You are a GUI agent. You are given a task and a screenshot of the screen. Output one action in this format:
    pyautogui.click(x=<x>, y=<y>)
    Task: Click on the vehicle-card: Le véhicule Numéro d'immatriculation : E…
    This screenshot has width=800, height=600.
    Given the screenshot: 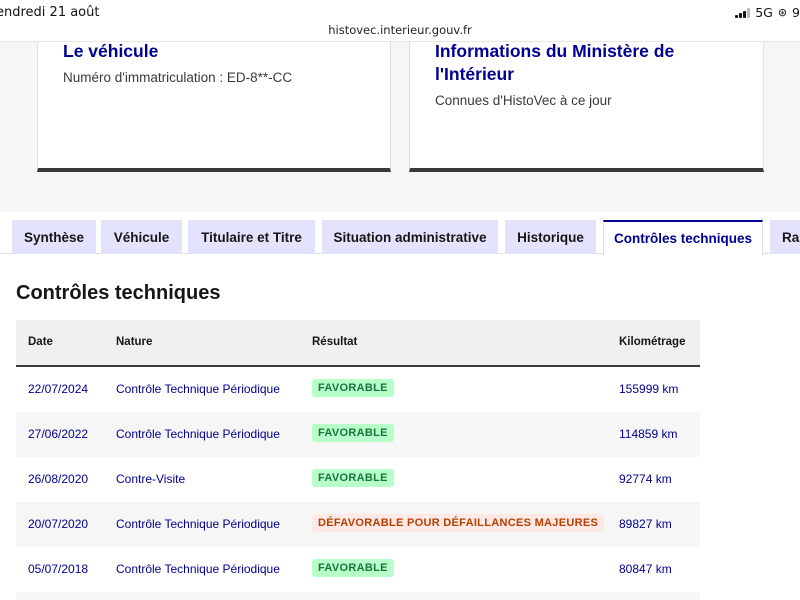 What is the action you would take?
    pyautogui.click(x=214, y=106)
    